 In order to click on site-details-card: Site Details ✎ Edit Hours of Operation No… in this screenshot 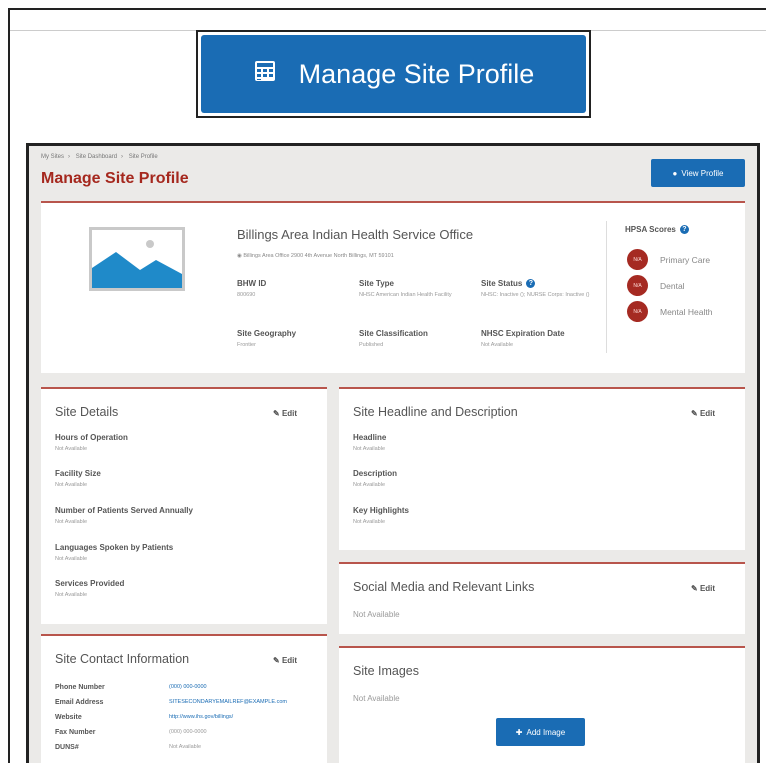, I will do `click(184, 505)`.